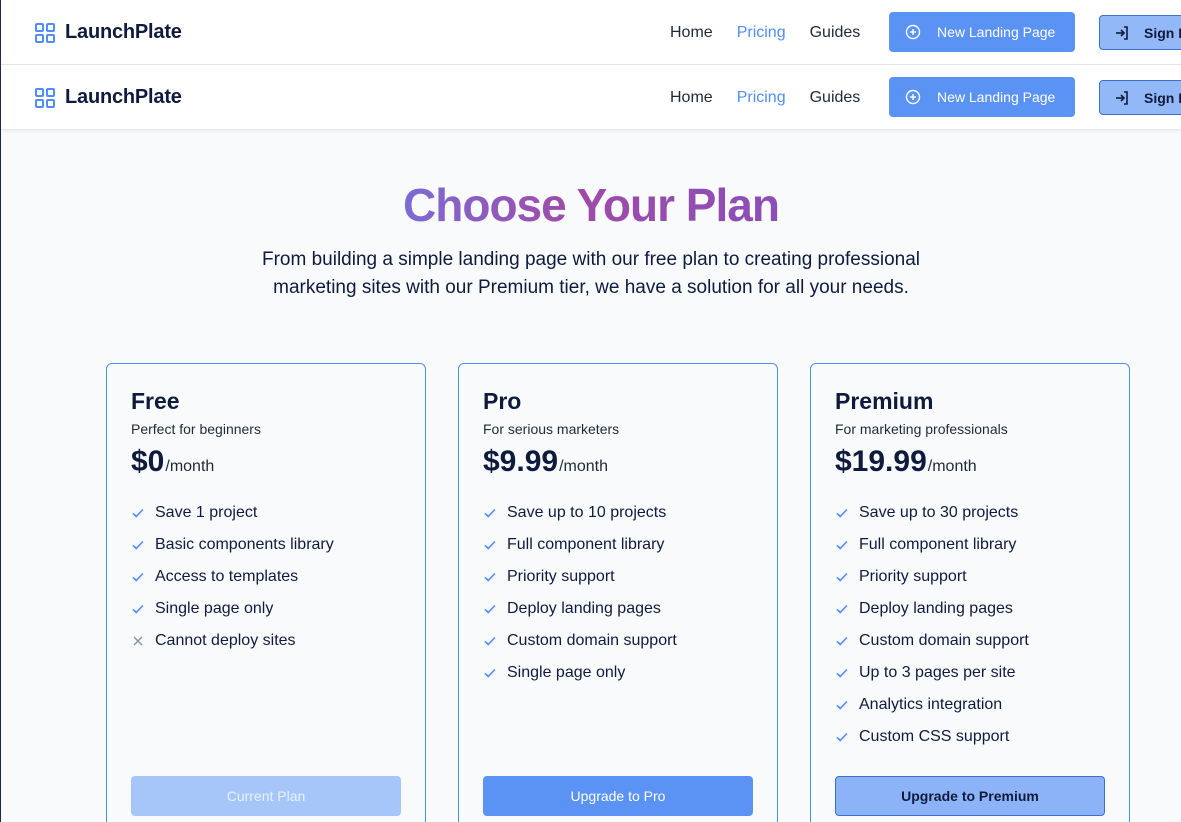 The height and width of the screenshot is (822, 1181). What do you see at coordinates (1122, 32) in the screenshot?
I see `sign-in-arrow-icon` at bounding box center [1122, 32].